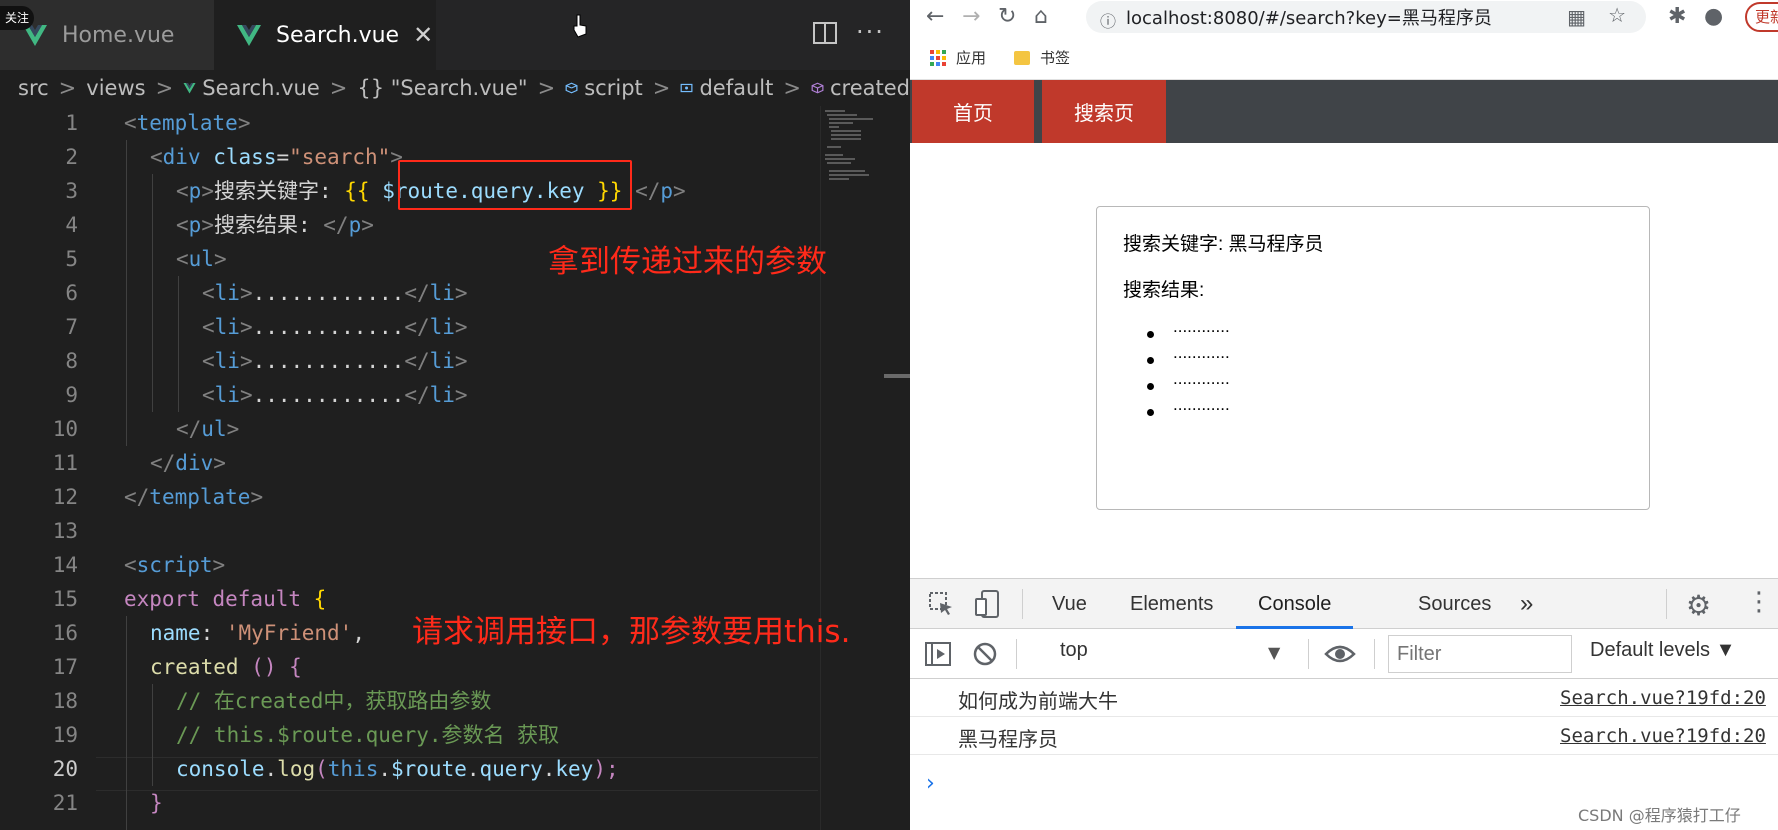 The width and height of the screenshot is (1778, 830). I want to click on minimap, so click(852, 468).